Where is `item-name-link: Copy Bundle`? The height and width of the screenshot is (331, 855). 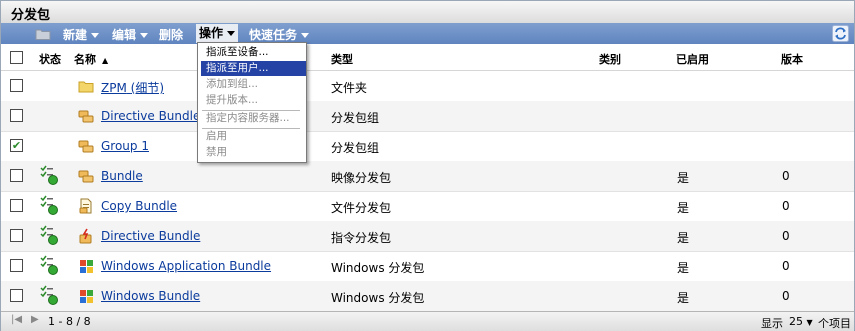 item-name-link: Copy Bundle is located at coordinates (139, 206).